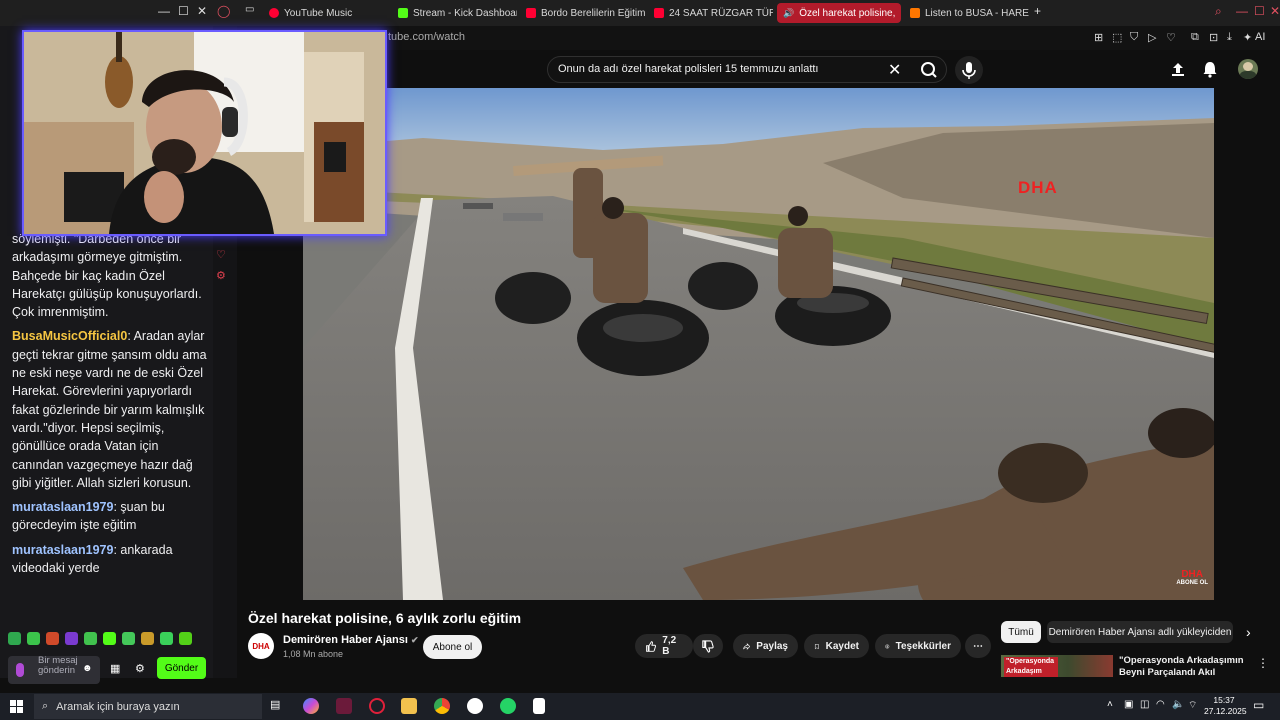 The height and width of the screenshot is (720, 1280). What do you see at coordinates (539, 706) in the screenshot?
I see `notepad-icon` at bounding box center [539, 706].